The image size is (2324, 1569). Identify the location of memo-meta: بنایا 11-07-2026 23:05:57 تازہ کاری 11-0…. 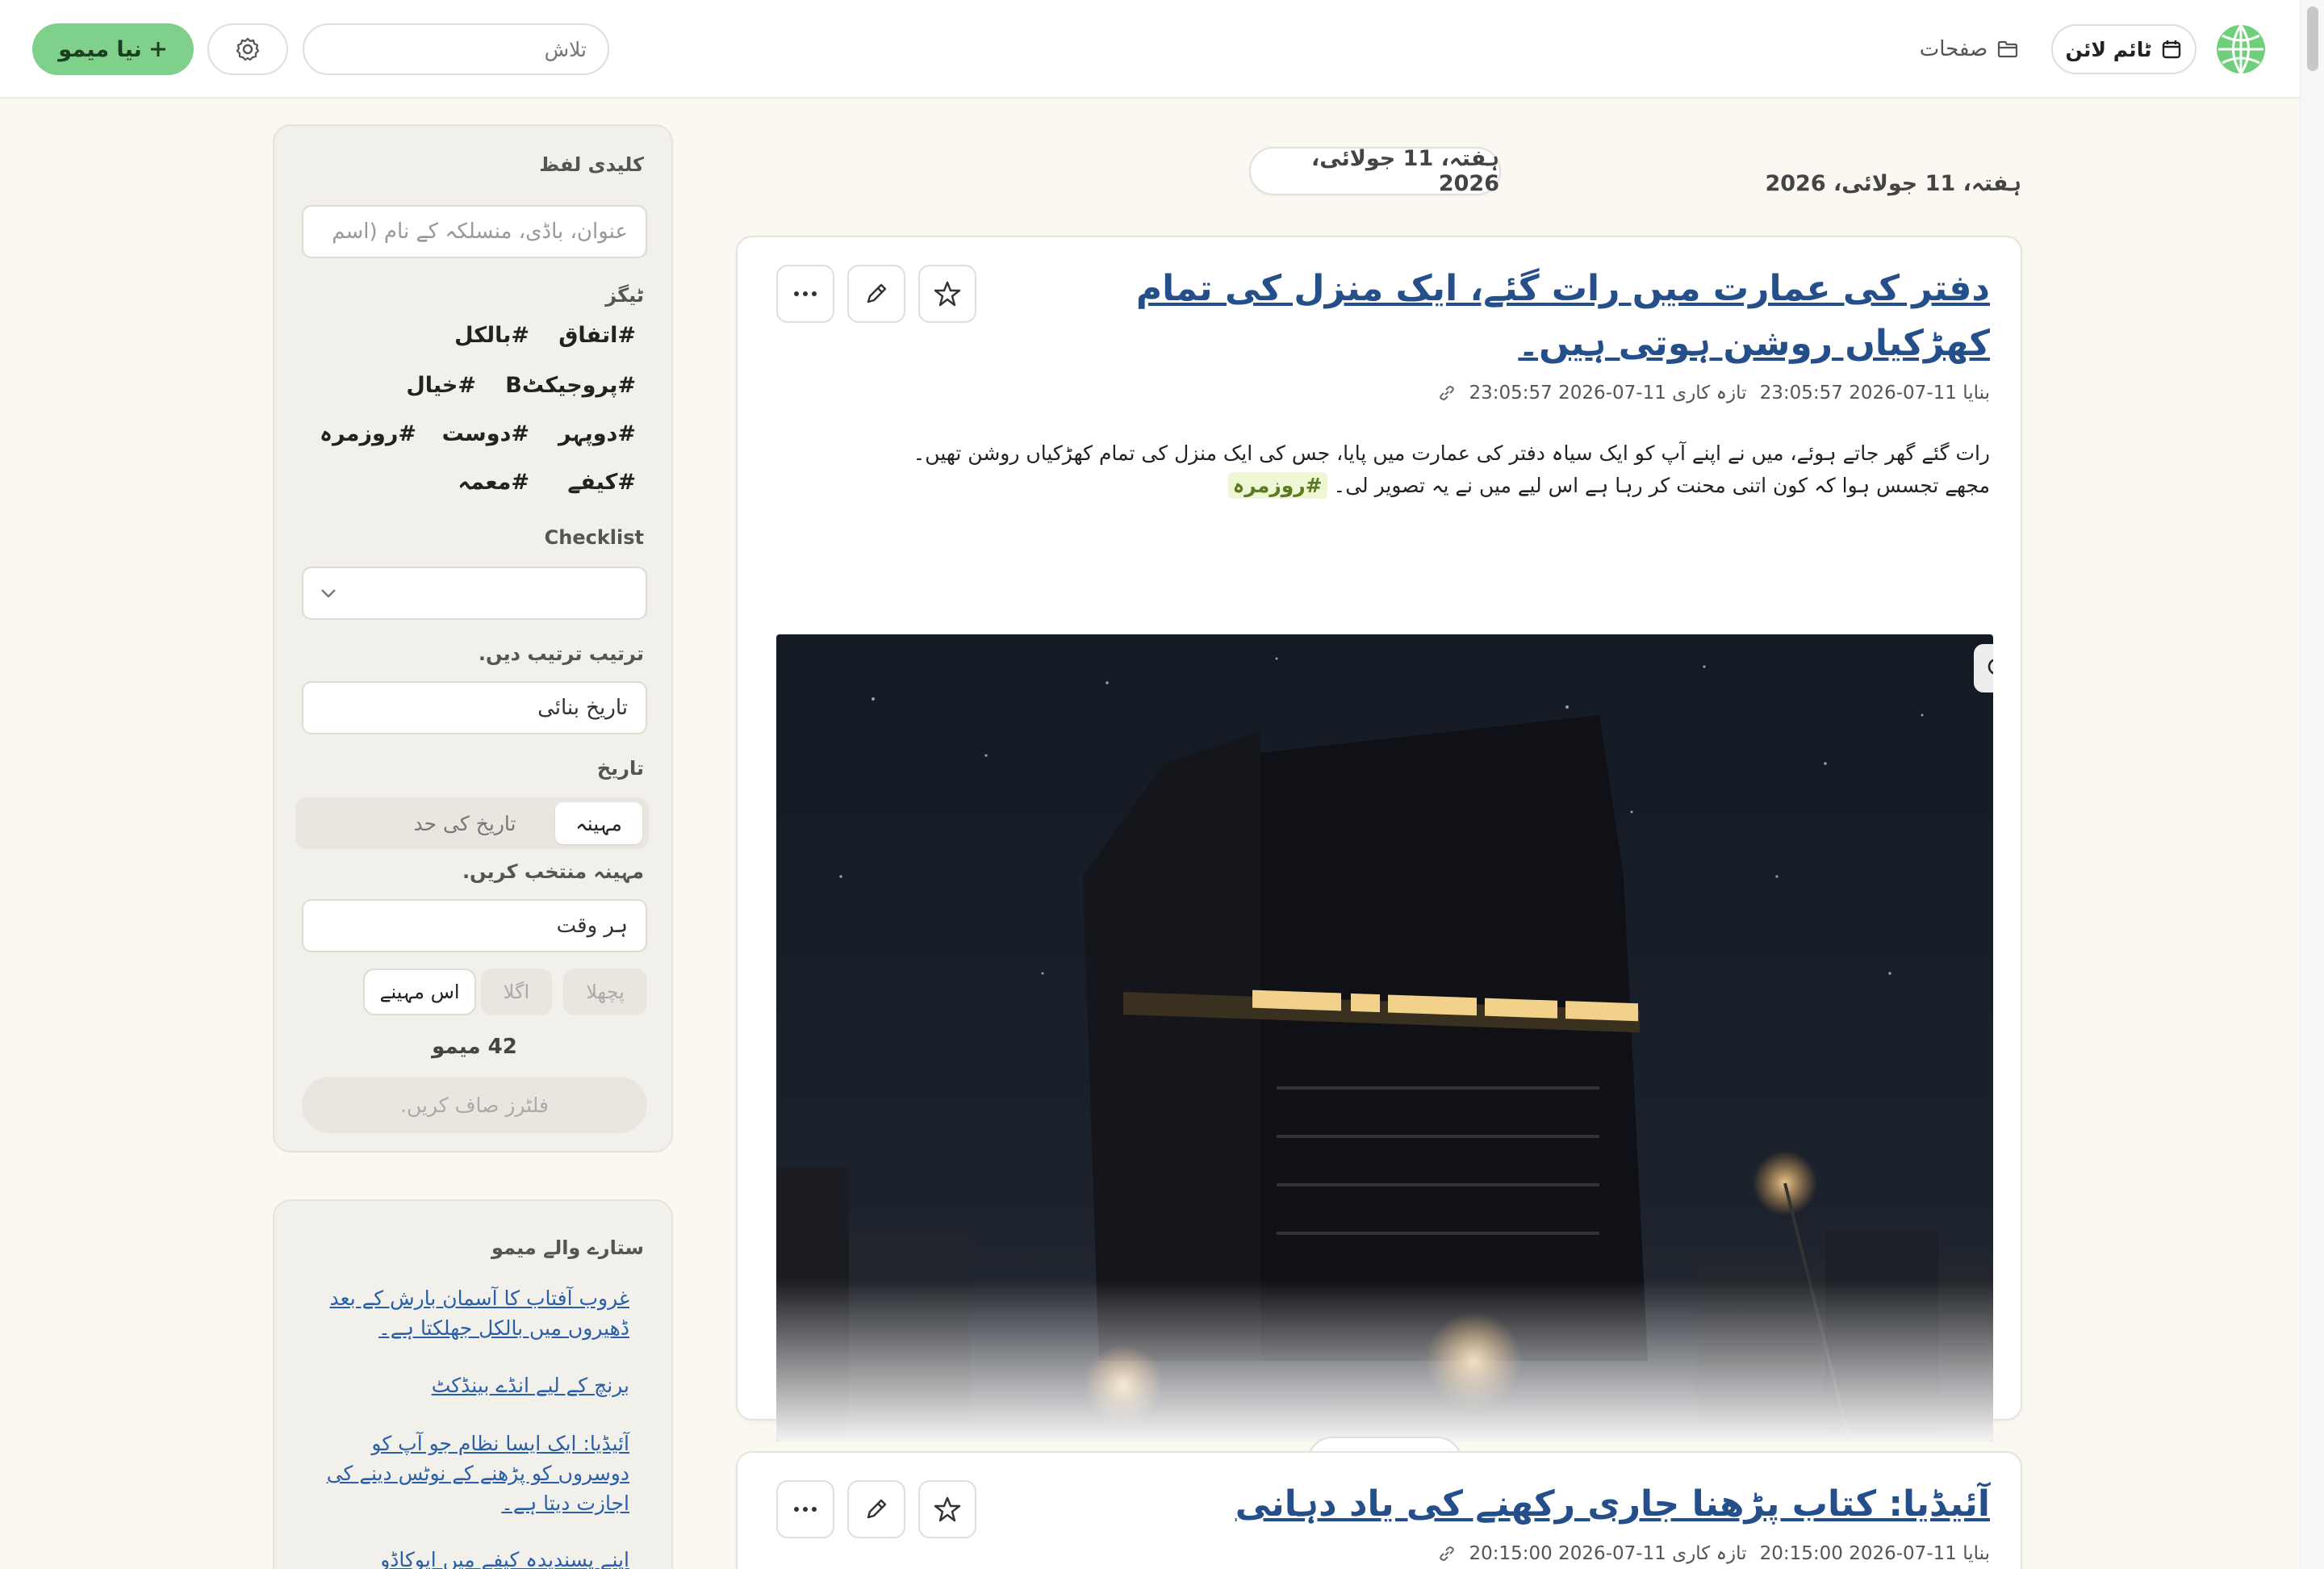
(1713, 394).